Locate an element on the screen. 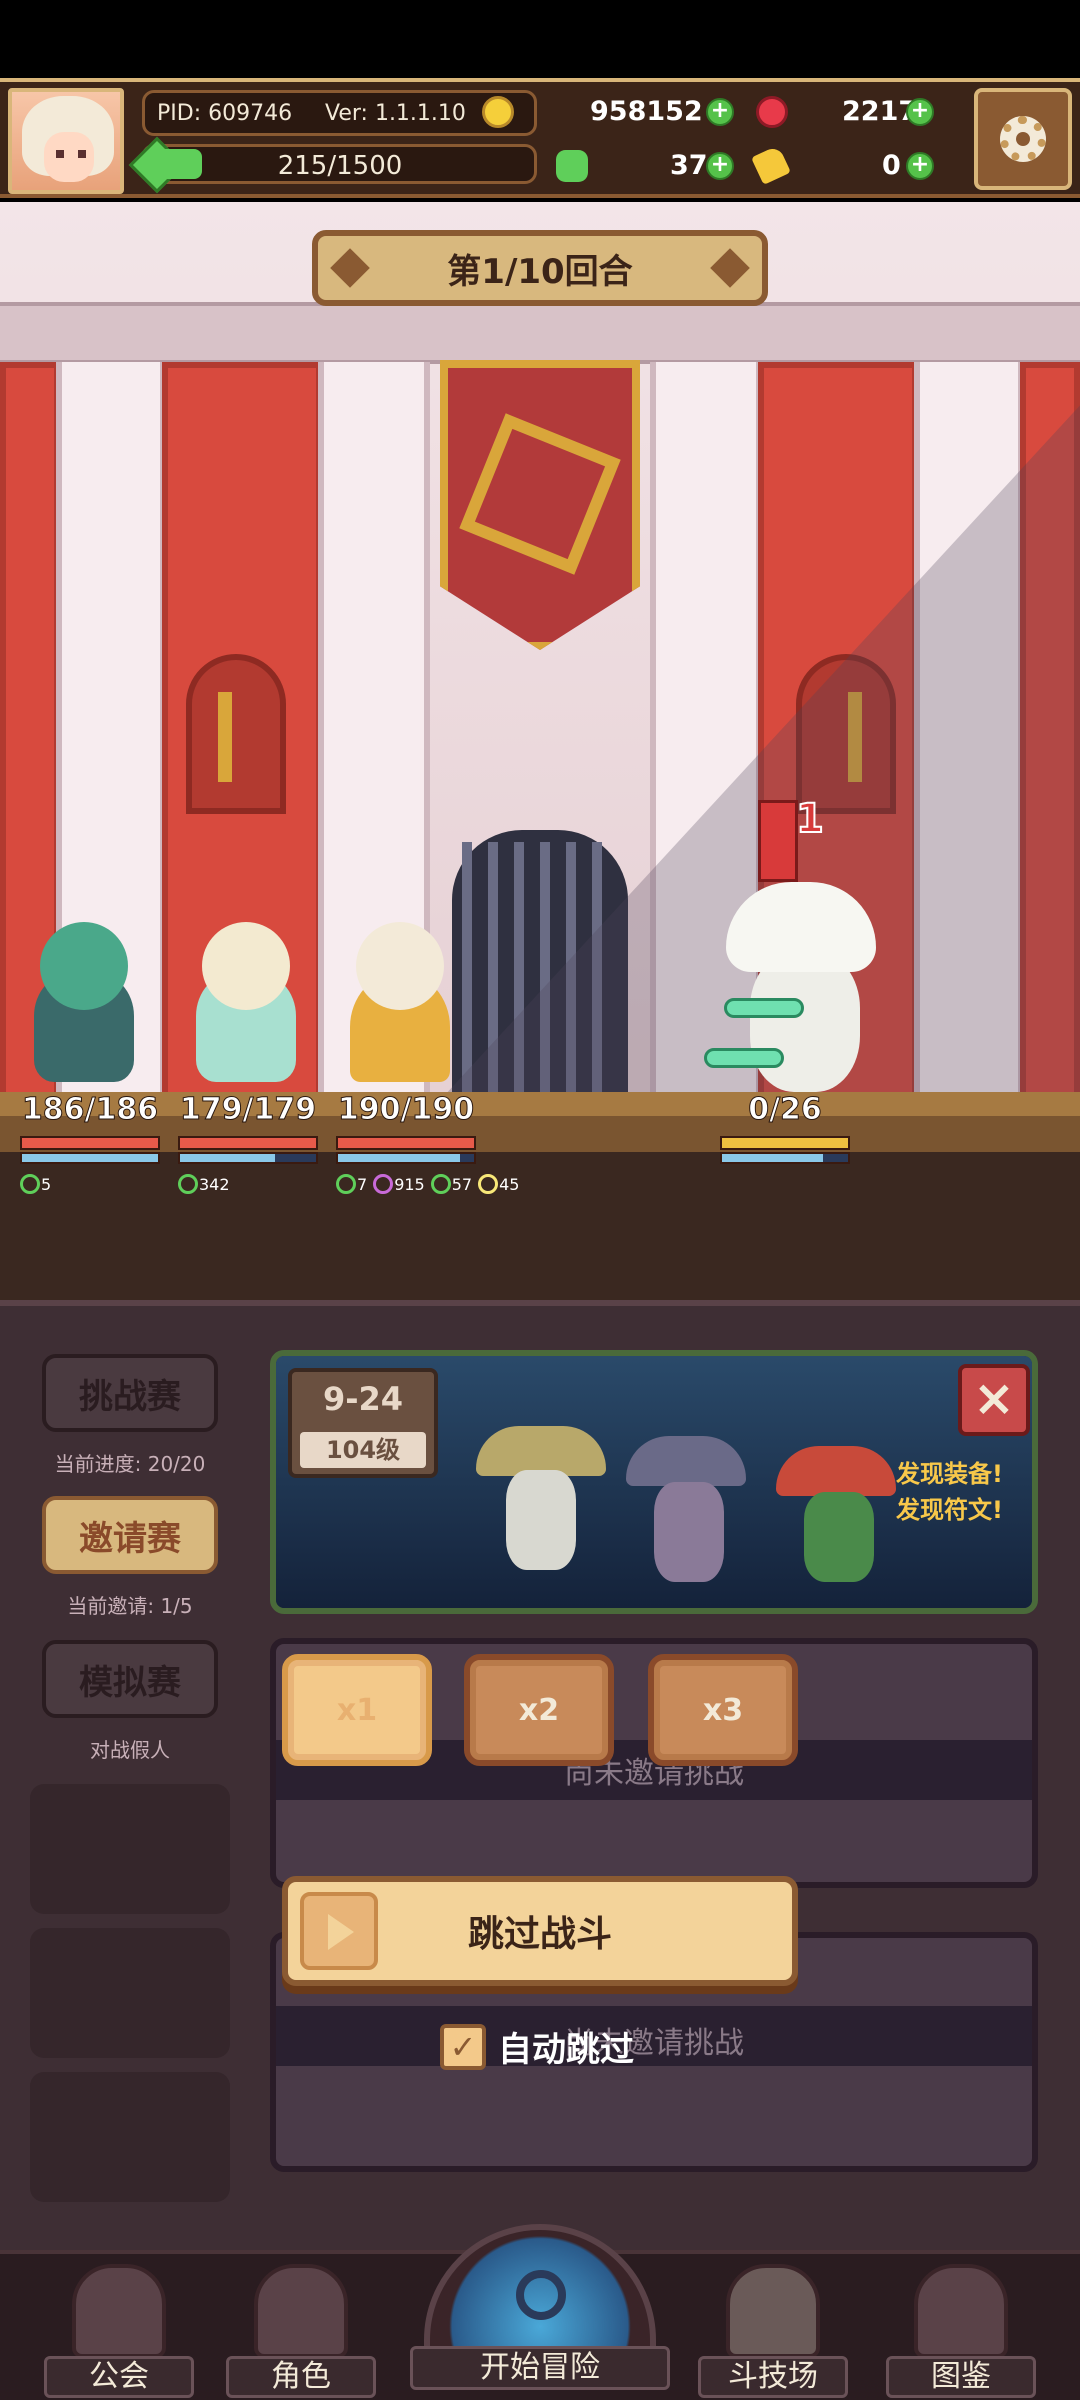 This screenshot has height=2400, width=1080. clover-count: 37 is located at coordinates (689, 165).